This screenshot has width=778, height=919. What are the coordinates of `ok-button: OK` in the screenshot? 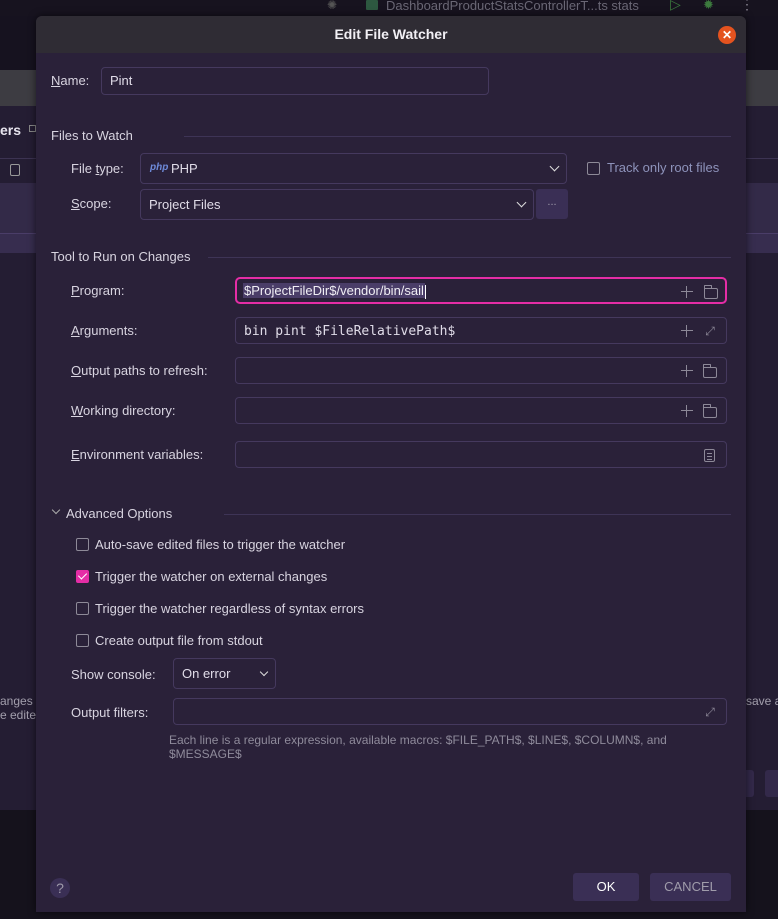 It's located at (606, 887).